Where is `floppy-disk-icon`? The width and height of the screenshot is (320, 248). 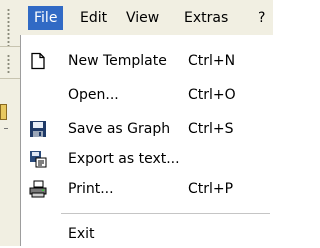 floppy-disk-icon is located at coordinates (38, 129).